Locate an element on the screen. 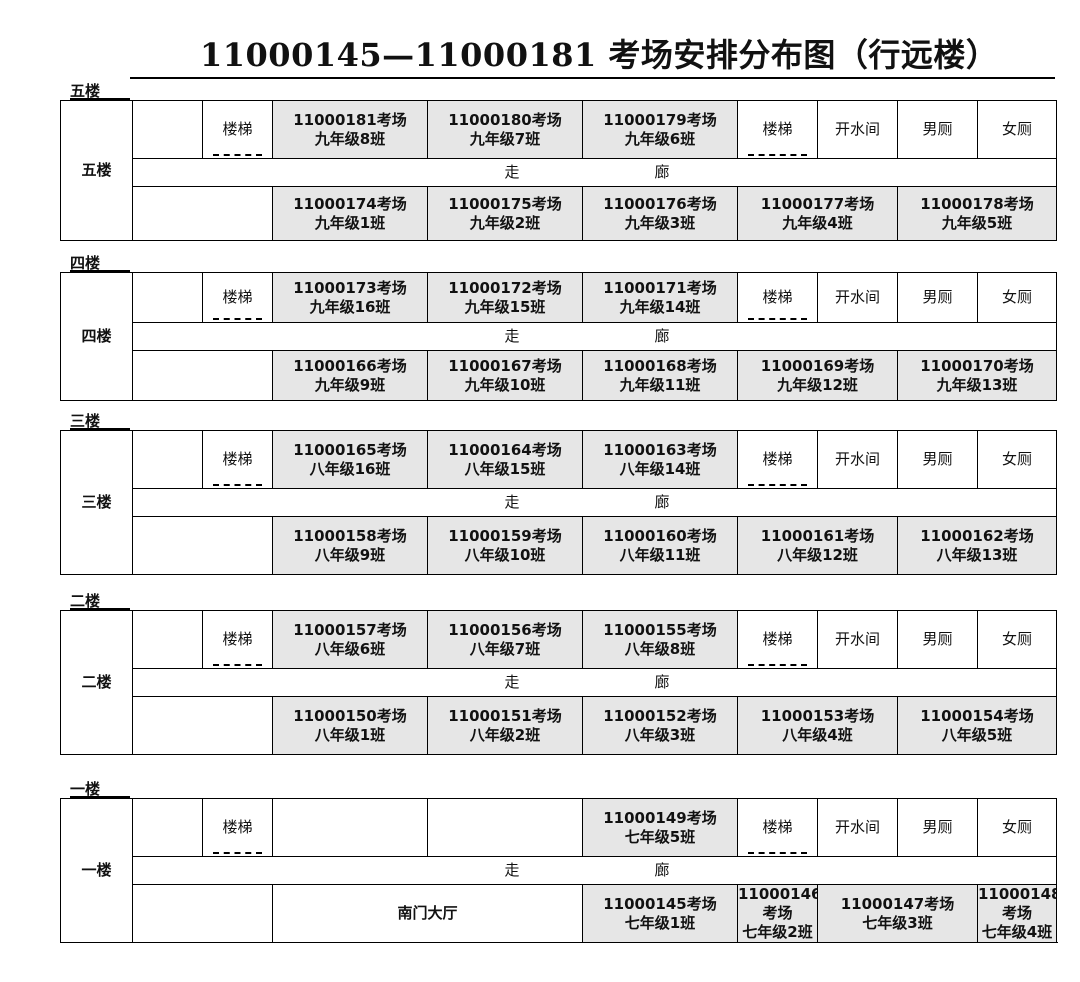  exam-room: 11000158考场 八年级9班 is located at coordinates (350, 545).